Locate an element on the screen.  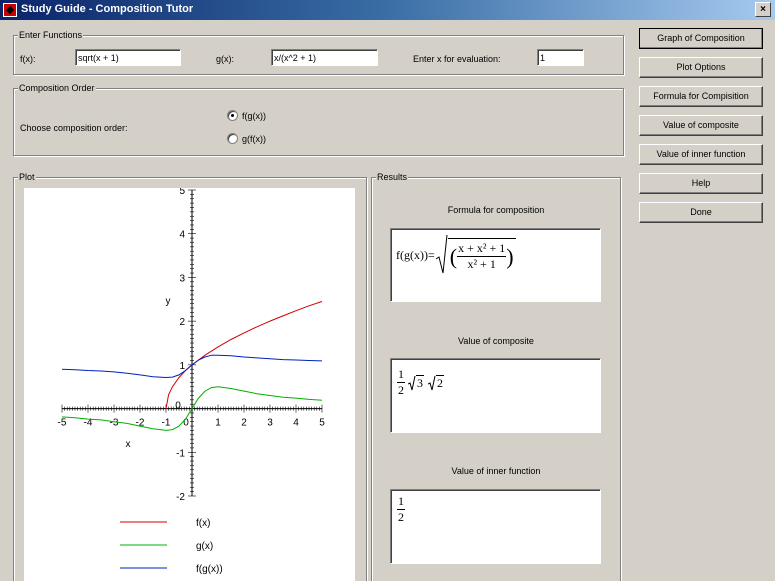
y-tick-label: 3 is located at coordinates (182, 278).